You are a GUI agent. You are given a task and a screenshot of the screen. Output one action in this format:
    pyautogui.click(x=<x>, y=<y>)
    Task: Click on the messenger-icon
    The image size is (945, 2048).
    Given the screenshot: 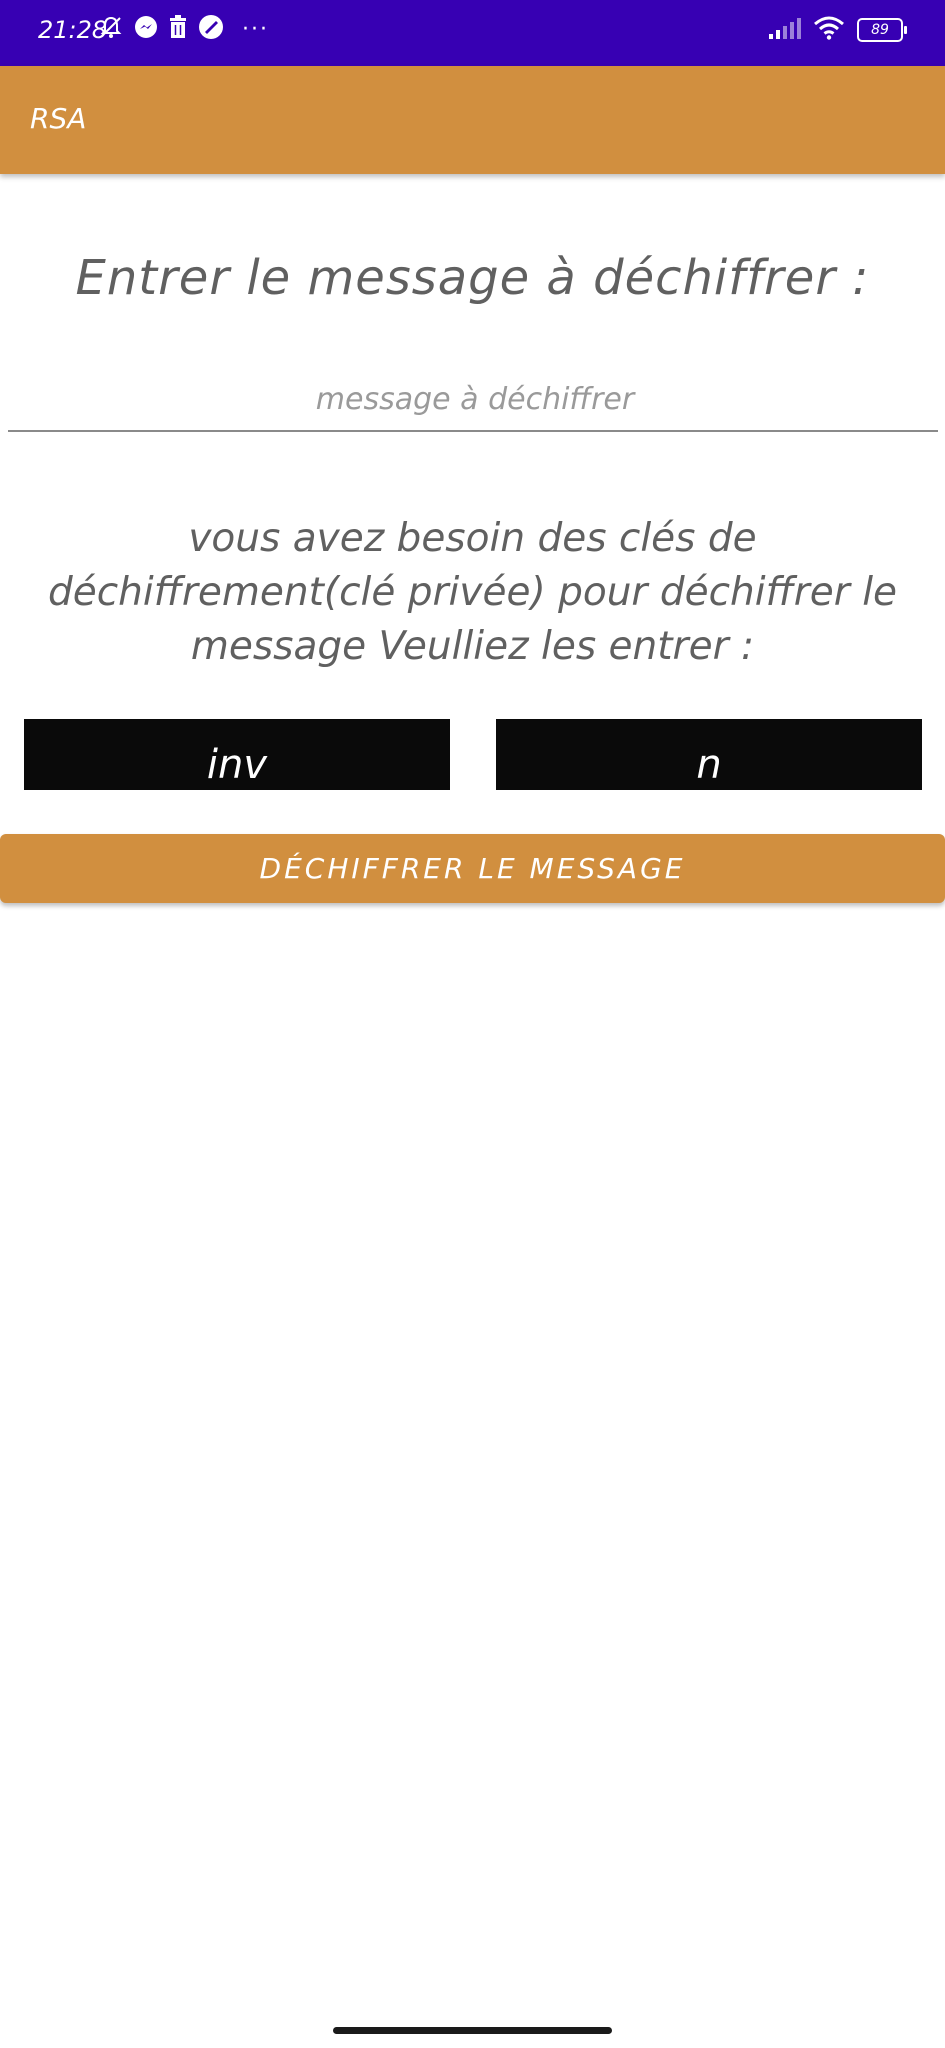 What is the action you would take?
    pyautogui.click(x=146, y=29)
    